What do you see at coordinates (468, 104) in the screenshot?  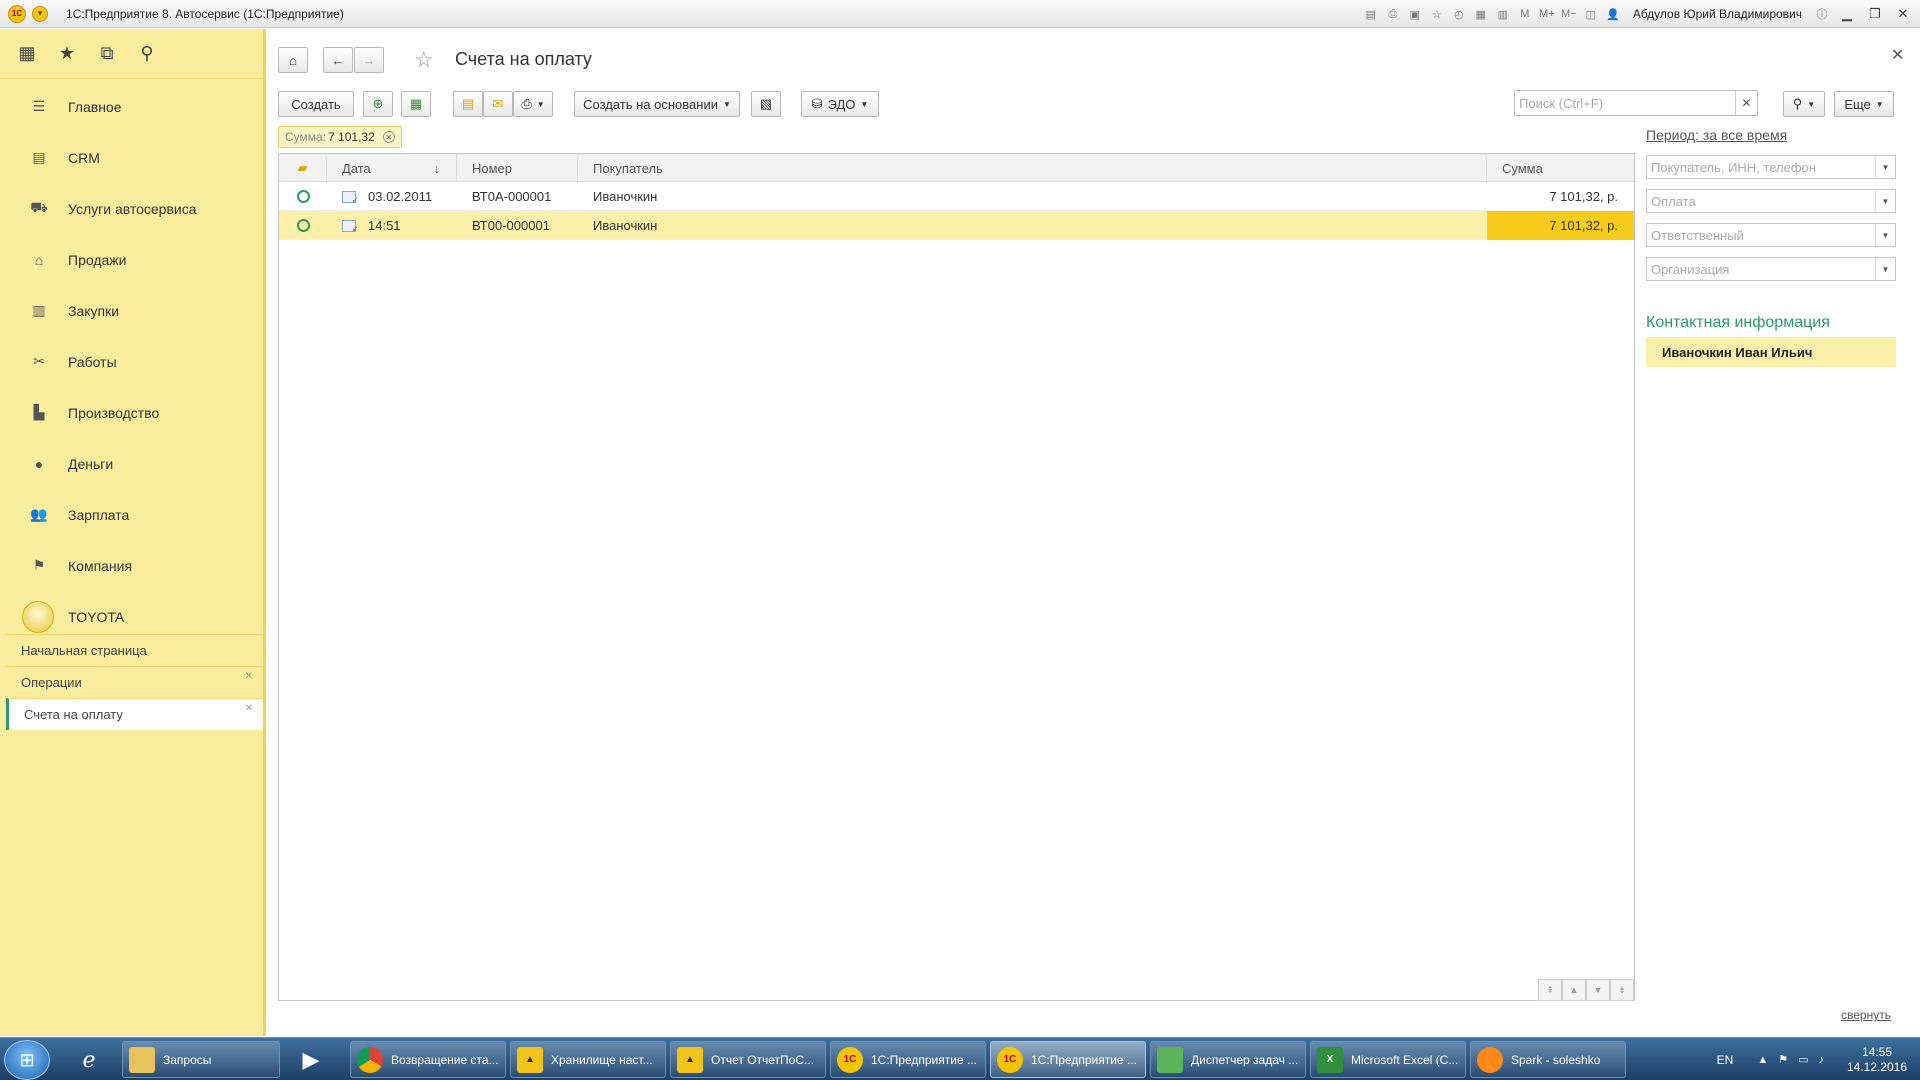 I see `documents-button: ▤` at bounding box center [468, 104].